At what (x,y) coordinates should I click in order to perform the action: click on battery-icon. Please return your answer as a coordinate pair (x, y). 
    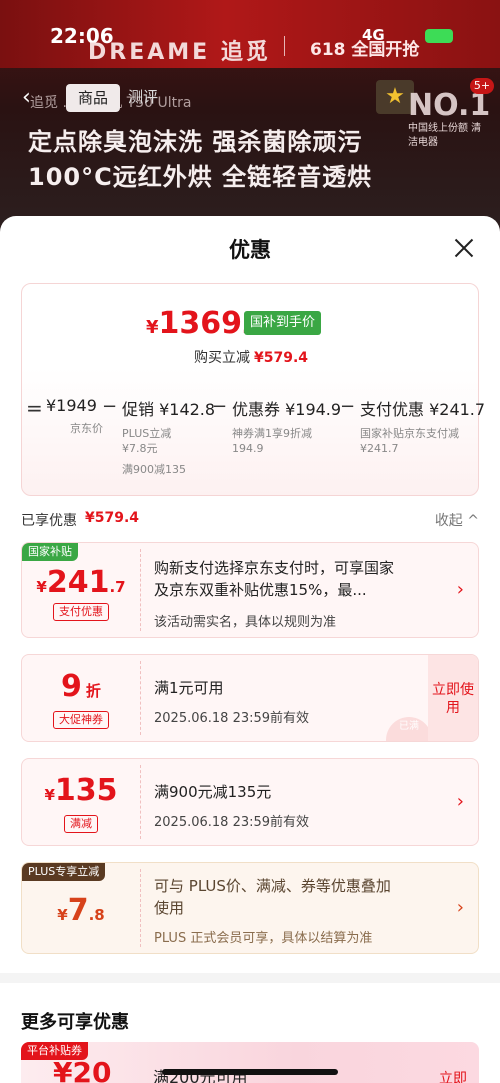
    Looking at the image, I should click on (439, 36).